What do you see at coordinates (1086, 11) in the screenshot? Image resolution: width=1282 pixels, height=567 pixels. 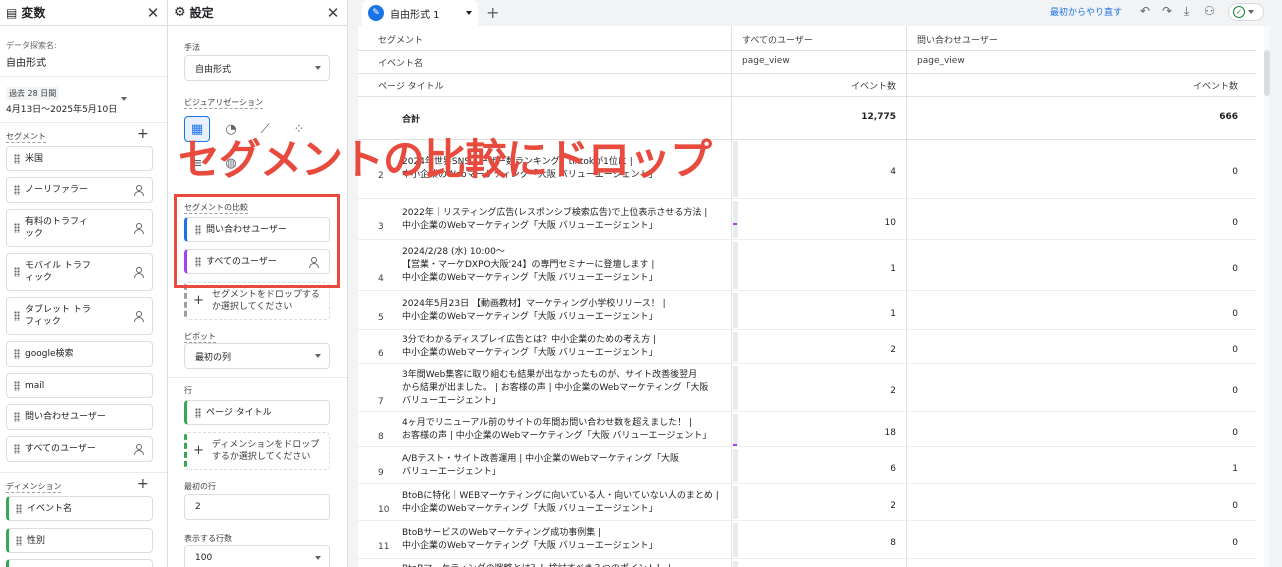 I see `restart-button: 最初からやり直す` at bounding box center [1086, 11].